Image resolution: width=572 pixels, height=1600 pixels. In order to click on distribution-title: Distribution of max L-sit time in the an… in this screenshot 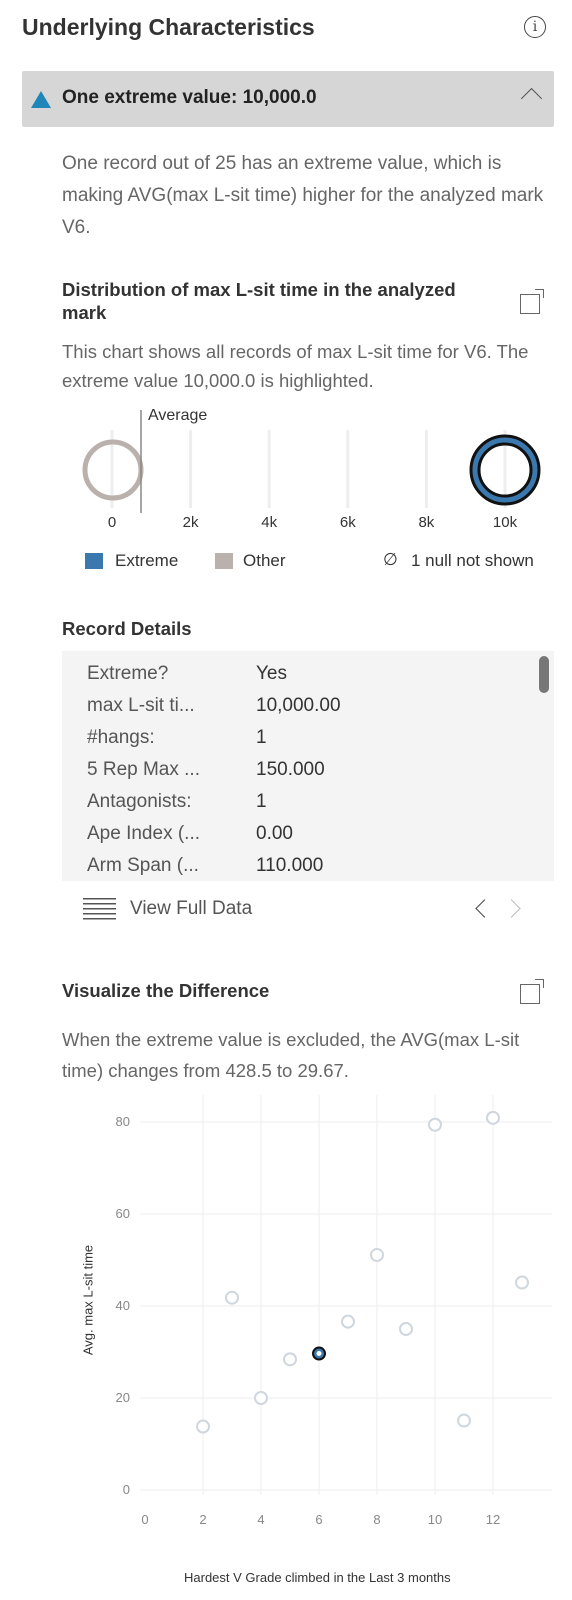, I will do `click(259, 301)`.